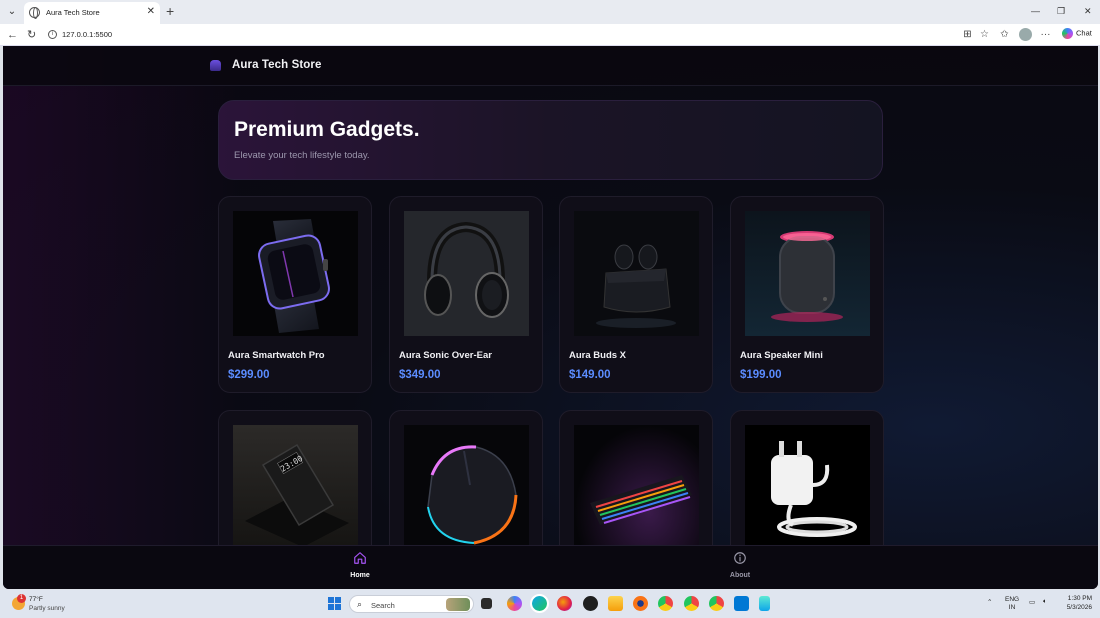 This screenshot has width=1100, height=618. Describe the element at coordinates (1012, 607) in the screenshot. I see `lang-secondary: IN` at that location.